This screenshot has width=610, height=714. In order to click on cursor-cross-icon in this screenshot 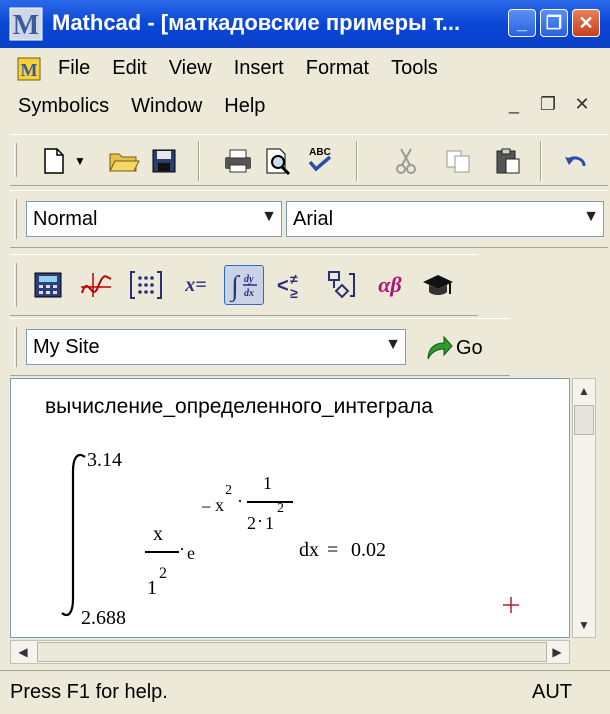, I will do `click(511, 605)`.